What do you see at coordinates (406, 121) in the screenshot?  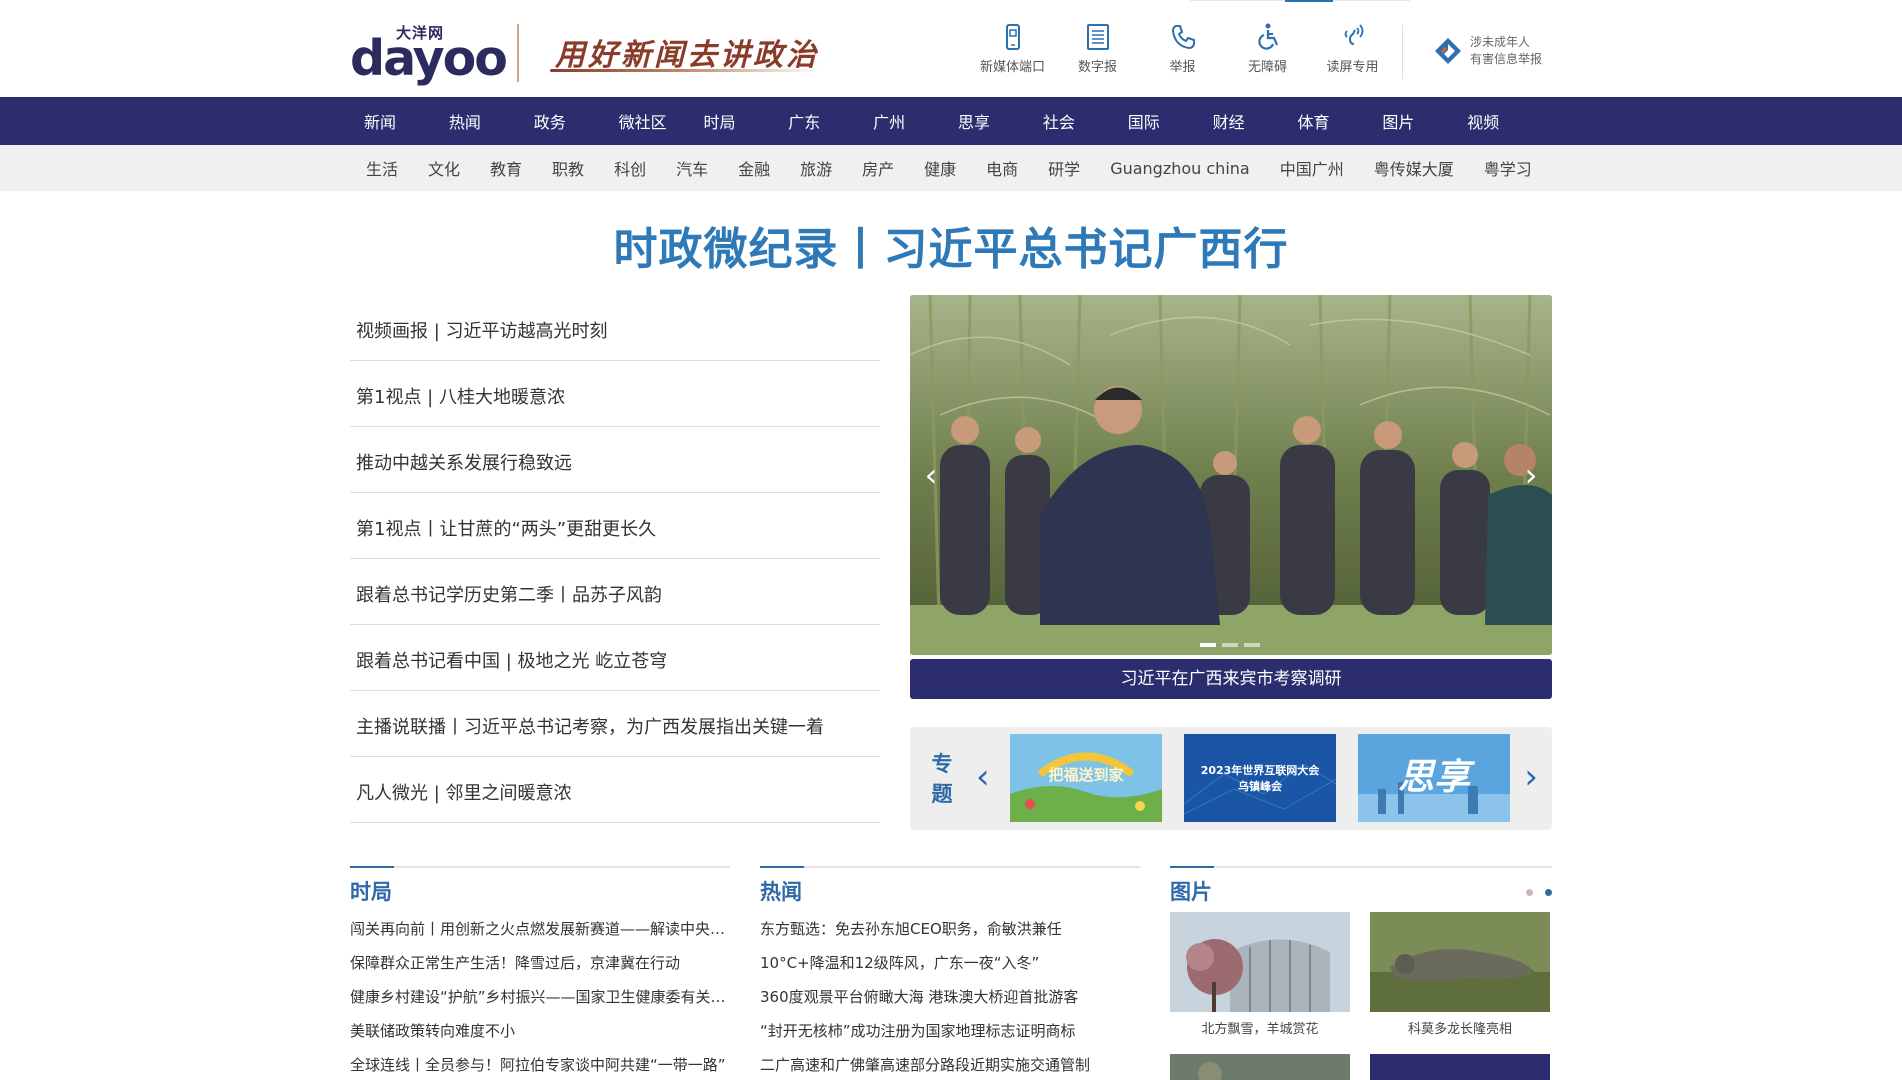 I see `nav-item-news: 新闻` at bounding box center [406, 121].